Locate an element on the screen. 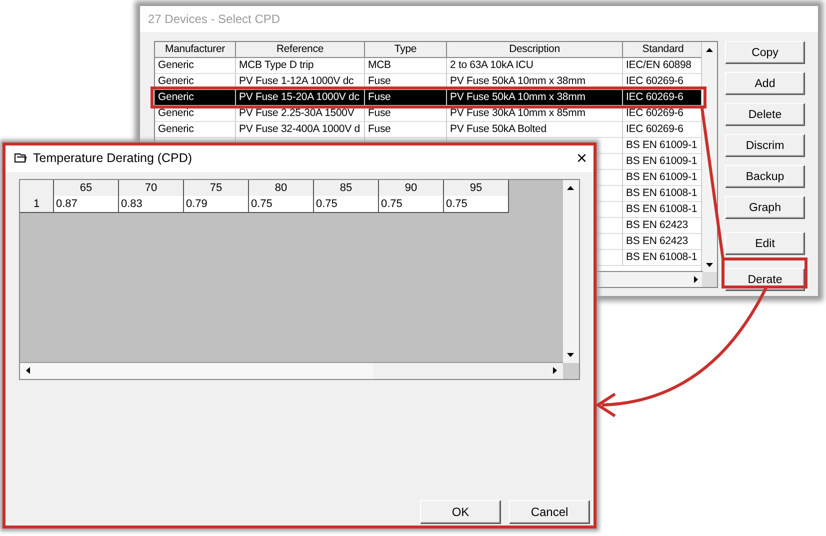 The width and height of the screenshot is (826, 536). table-row: Generic PV Fuse 2.25-30A 1500V Fuse PV Fuse 30kA 10mm x 85mm IEC 60269-6 is located at coordinates (429, 114).